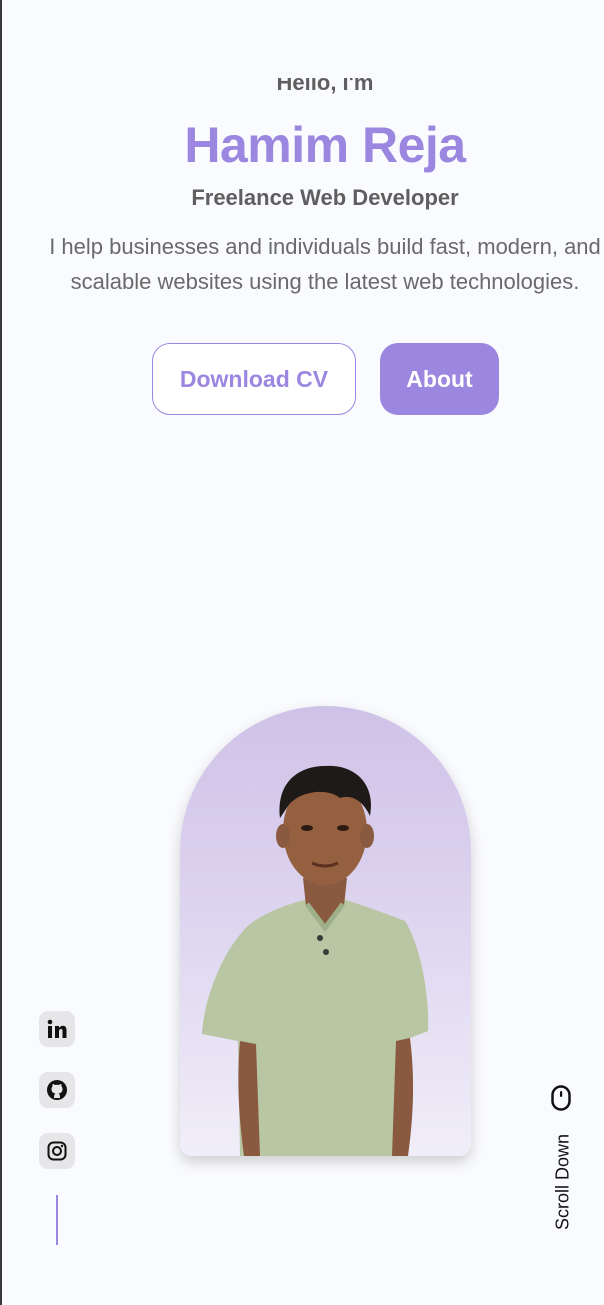 The height and width of the screenshot is (1305, 604). I want to click on linkedin-link, so click(57, 1029).